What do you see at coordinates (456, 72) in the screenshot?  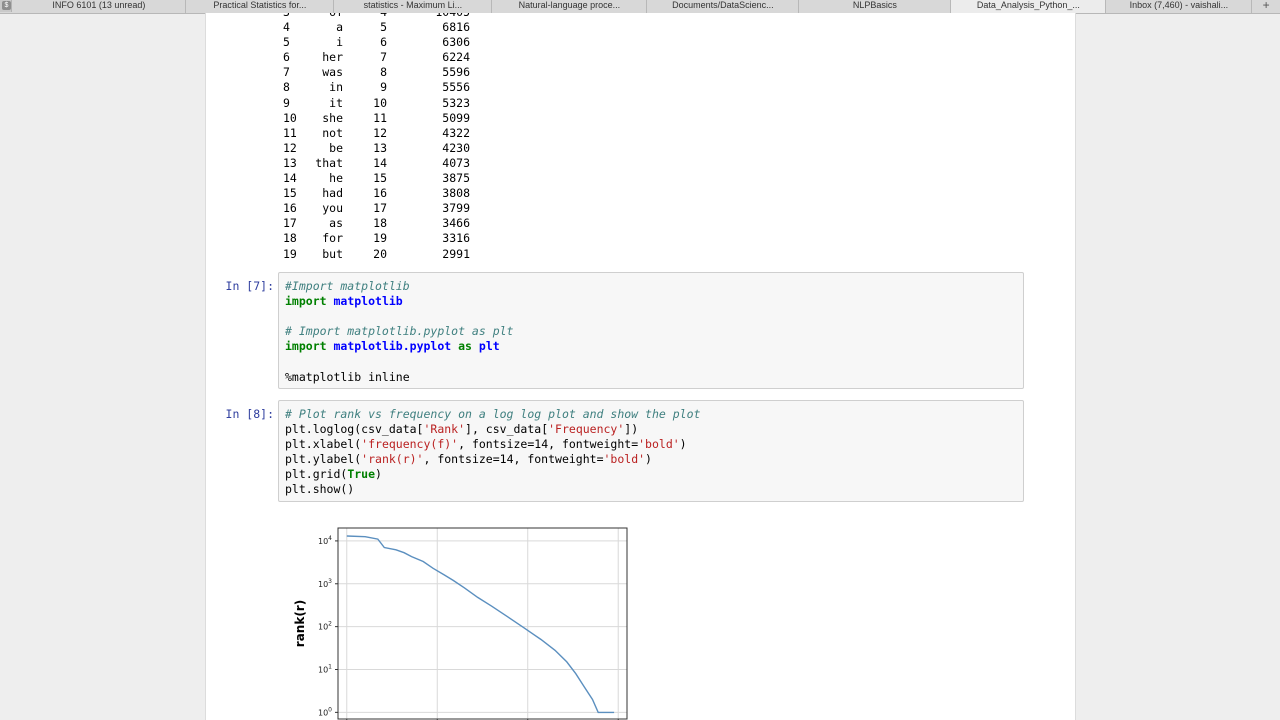 I see `table-cell-freq: 5596` at bounding box center [456, 72].